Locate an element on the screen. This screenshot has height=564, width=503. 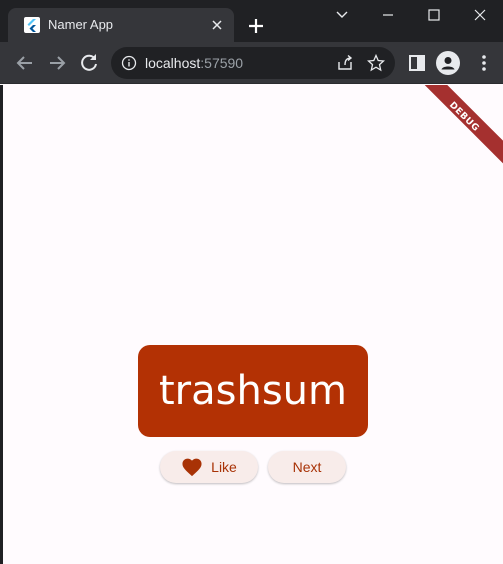
current-word: trashsum is located at coordinates (253, 391).